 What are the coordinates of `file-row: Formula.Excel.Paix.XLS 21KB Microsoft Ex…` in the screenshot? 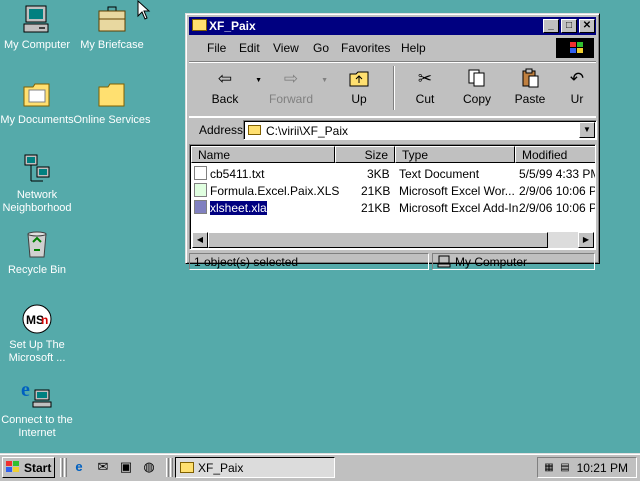 It's located at (393, 190).